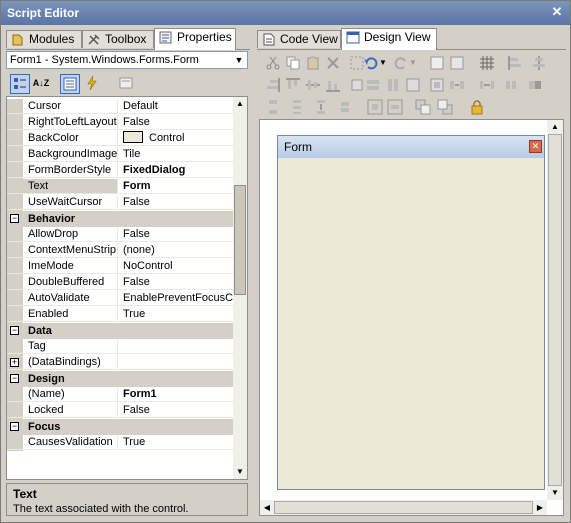 Image resolution: width=571 pixels, height=523 pixels. I want to click on tab-properties: Properties, so click(195, 39).